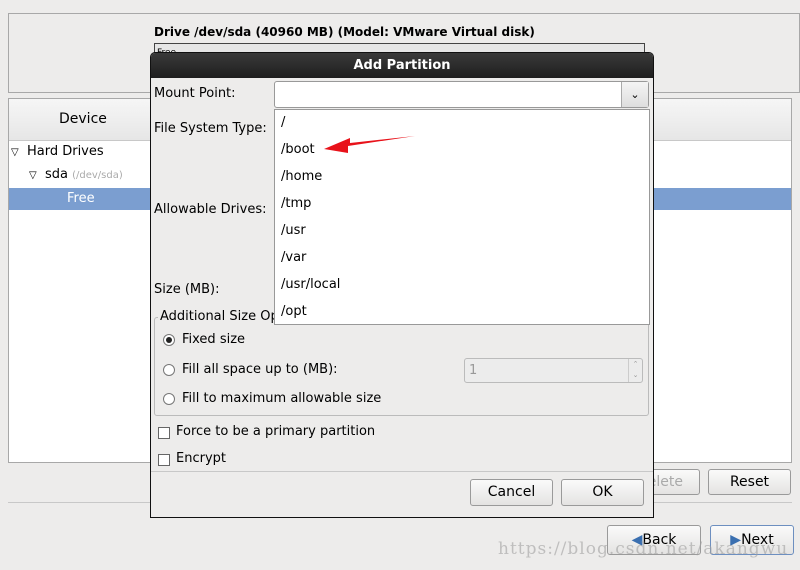  I want to click on size-label: Size (MB):, so click(187, 289).